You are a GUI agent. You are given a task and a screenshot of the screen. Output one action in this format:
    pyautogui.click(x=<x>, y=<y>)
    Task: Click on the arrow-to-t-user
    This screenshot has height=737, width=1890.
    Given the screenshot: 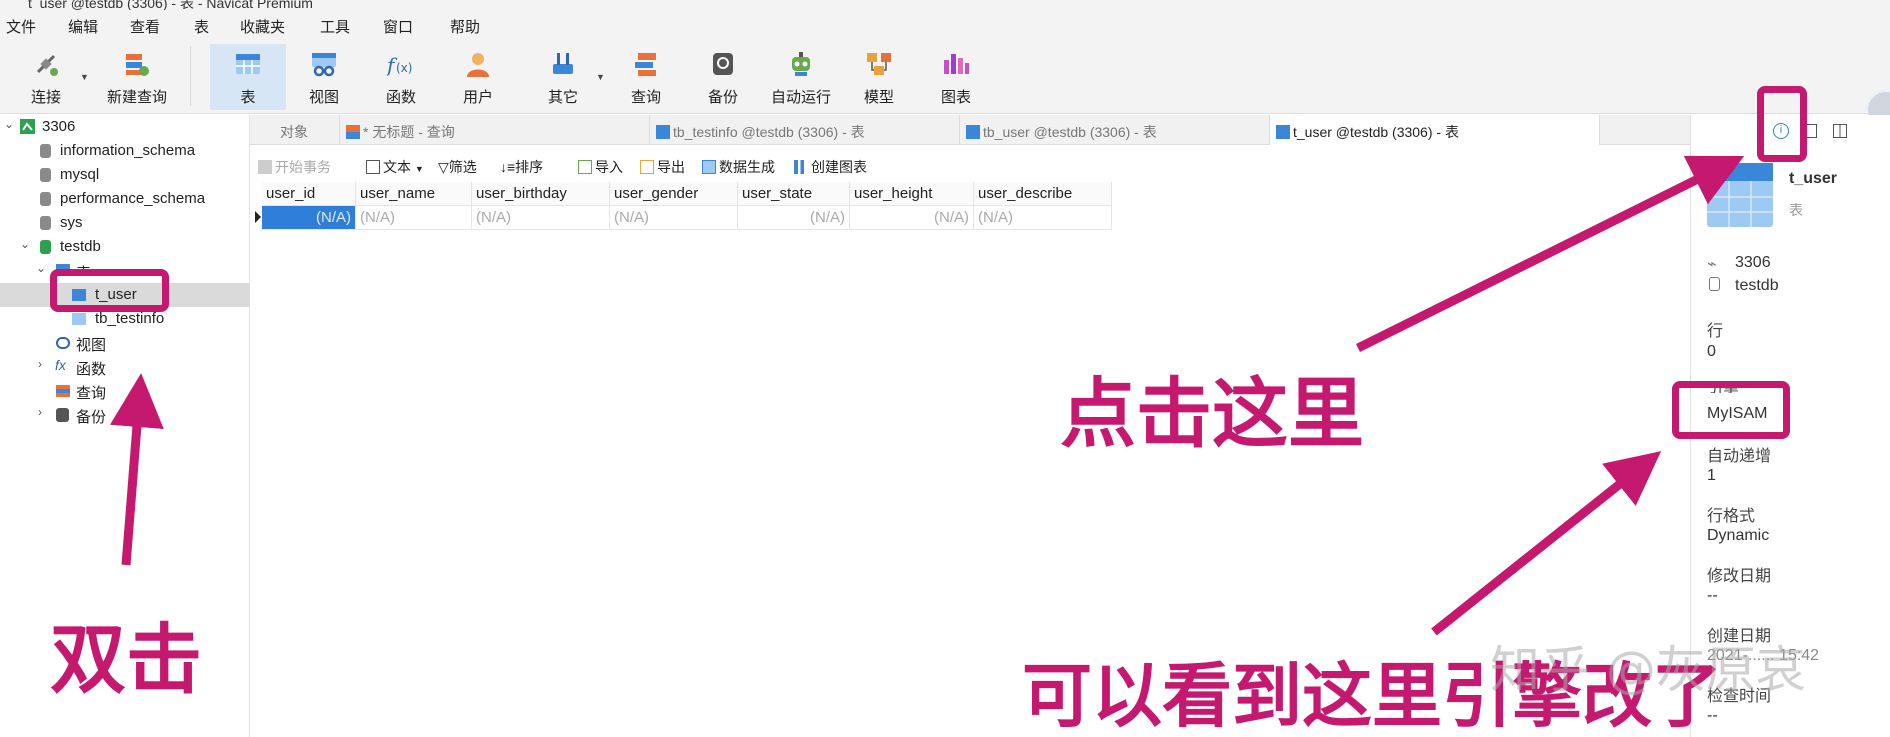 What is the action you would take?
    pyautogui.click(x=136, y=469)
    